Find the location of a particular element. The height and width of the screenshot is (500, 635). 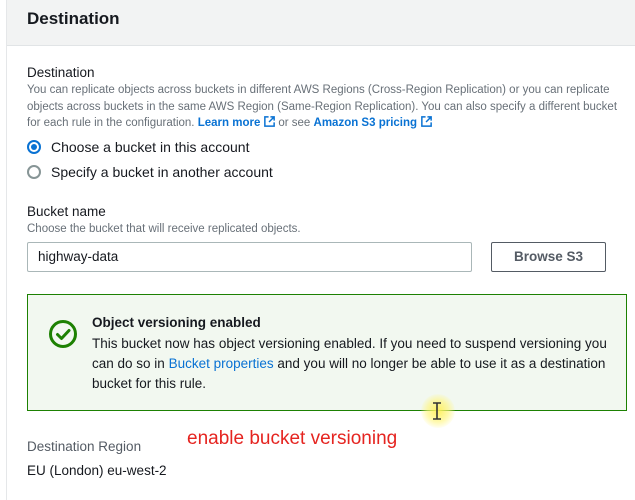

bucket-properties-link: Bucket properties is located at coordinates (221, 363).